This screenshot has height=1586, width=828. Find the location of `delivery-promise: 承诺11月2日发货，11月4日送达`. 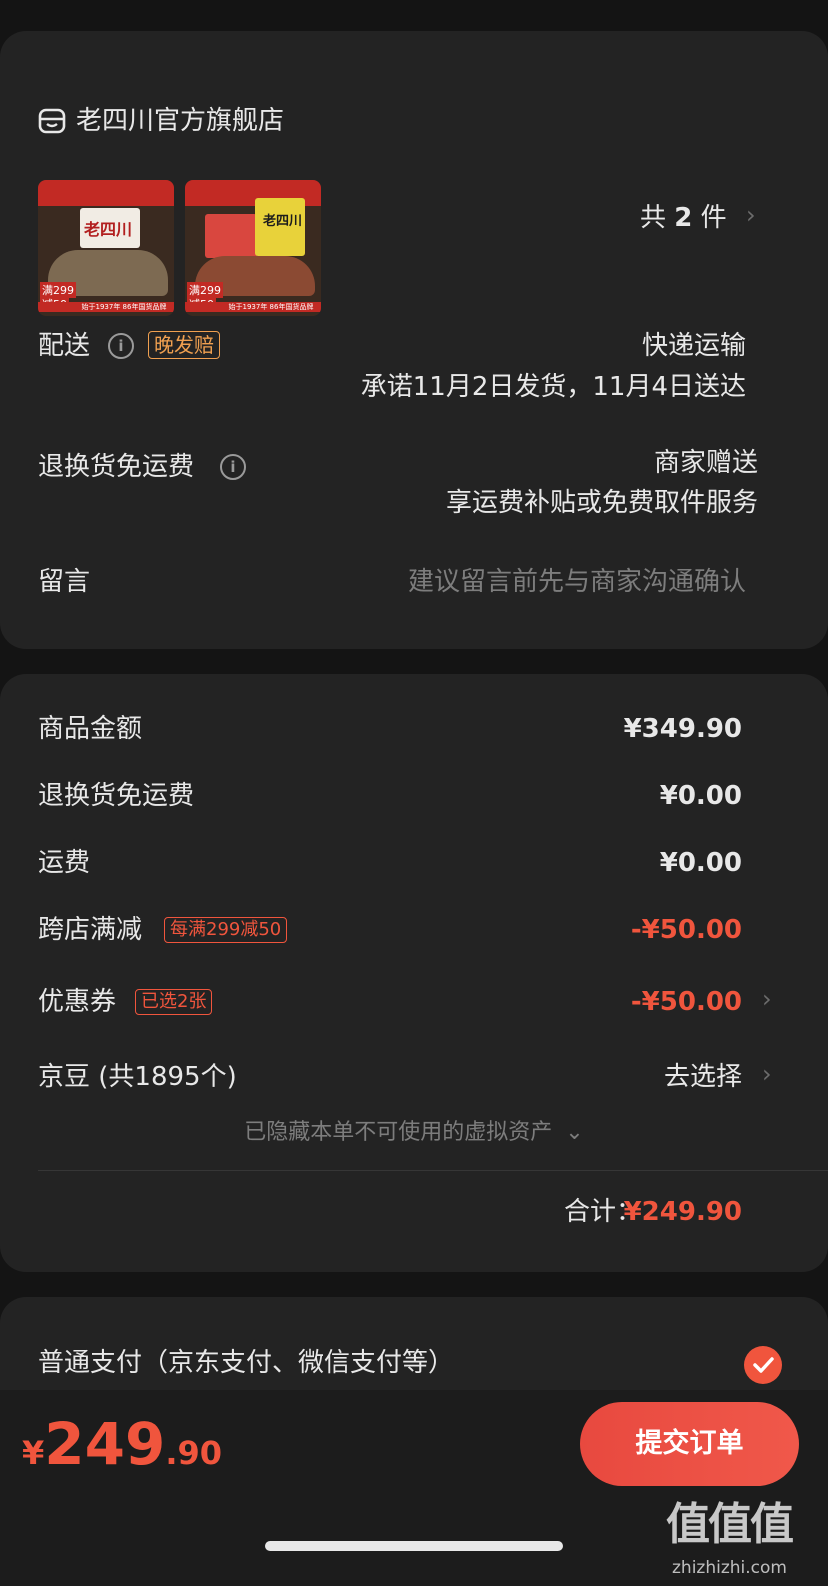

delivery-promise: 承诺11月2日发货，11月4日送达 is located at coordinates (553, 387).